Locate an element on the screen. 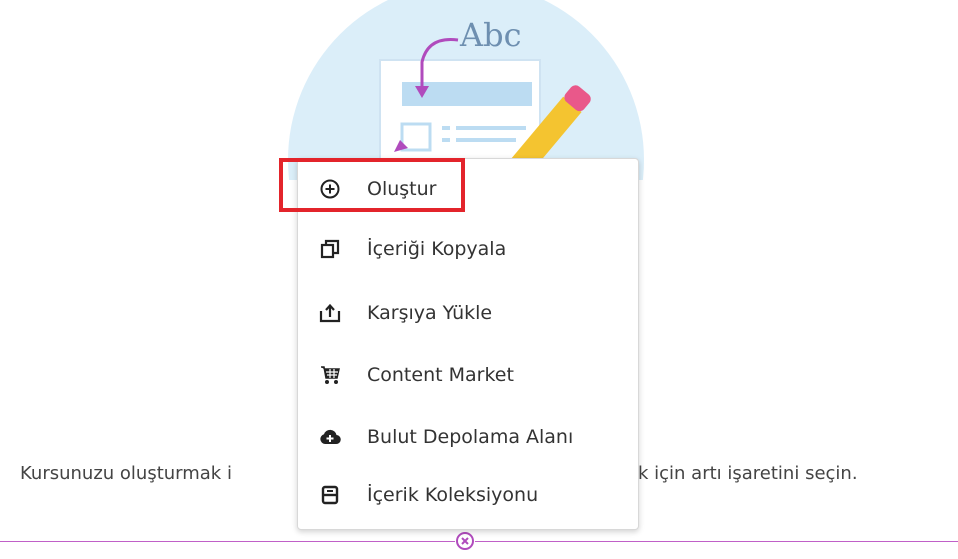  menu-item-label: Oluştur is located at coordinates (402, 189).